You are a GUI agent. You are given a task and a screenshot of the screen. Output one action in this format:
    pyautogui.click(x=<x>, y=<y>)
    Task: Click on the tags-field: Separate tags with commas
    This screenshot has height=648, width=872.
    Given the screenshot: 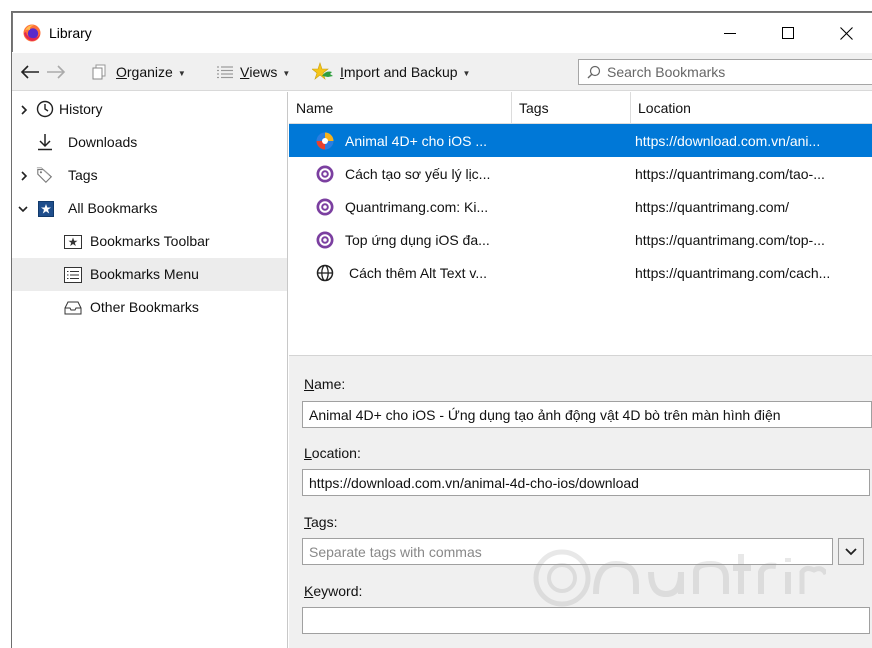 What is the action you would take?
    pyautogui.click(x=567, y=551)
    